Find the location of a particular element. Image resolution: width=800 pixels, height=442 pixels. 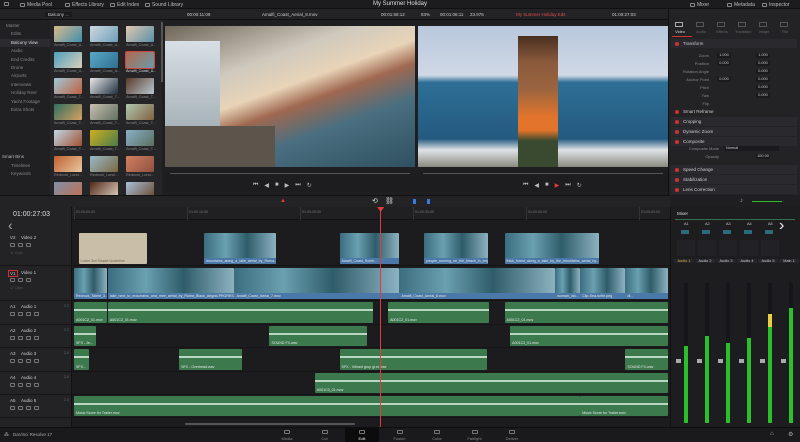

audio-clip: Music Score for Trailer.mov is located at coordinates (624, 406).